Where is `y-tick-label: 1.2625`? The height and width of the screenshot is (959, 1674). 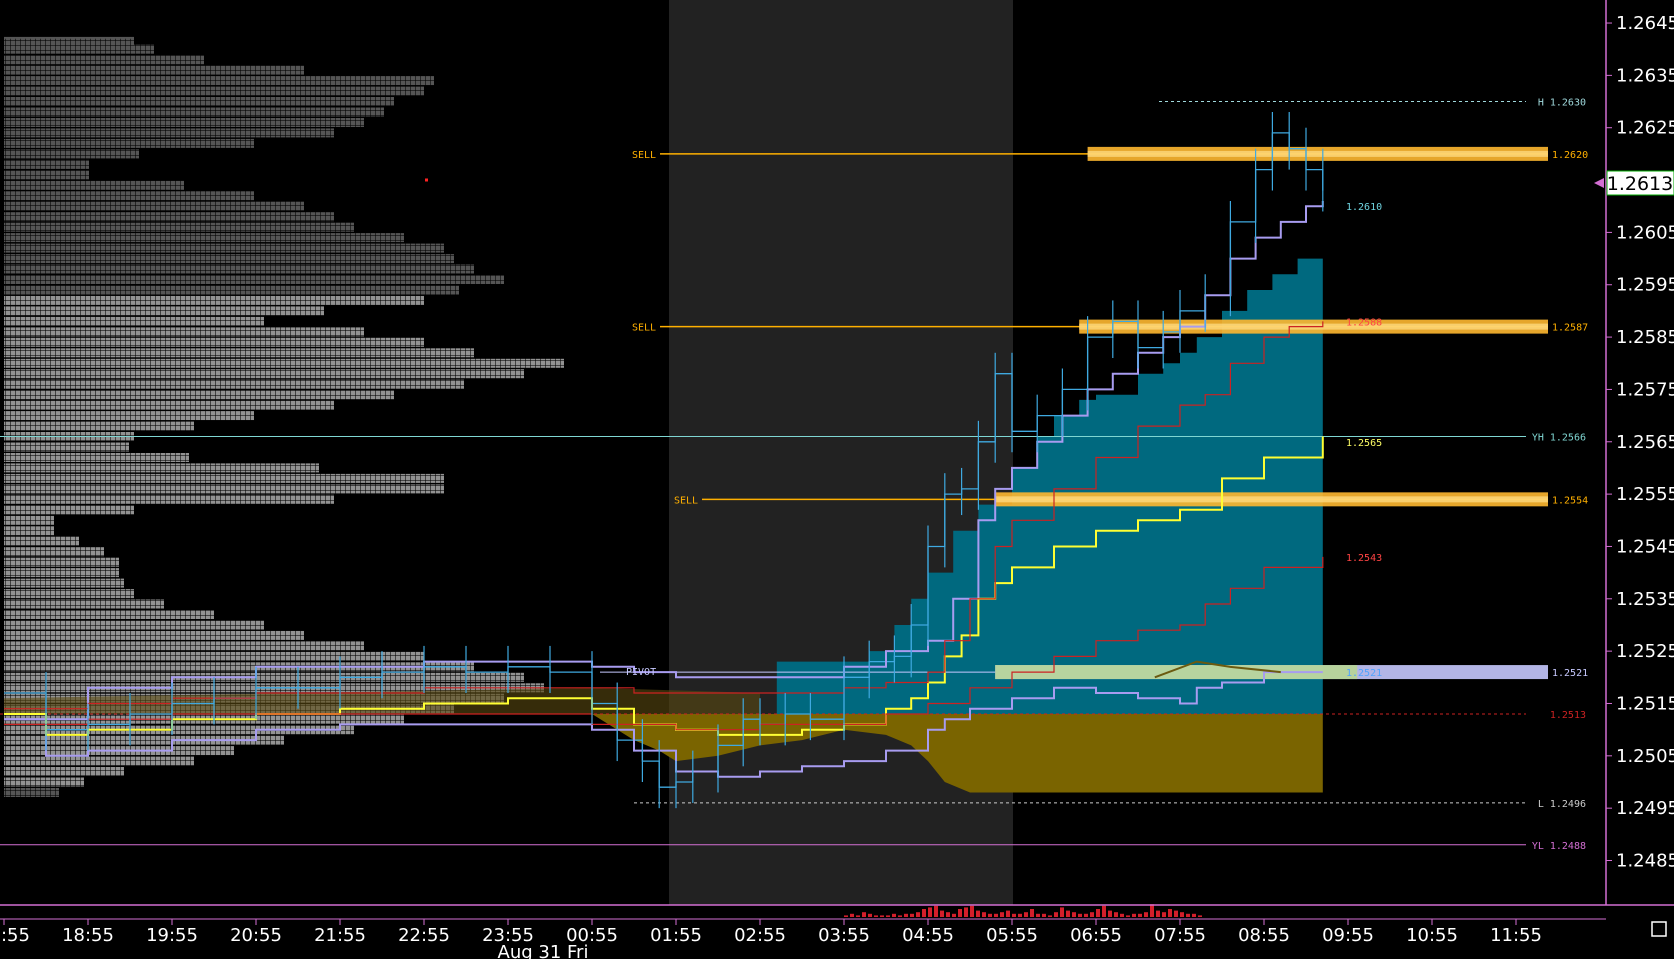
y-tick-label: 1.2625 is located at coordinates (1645, 128).